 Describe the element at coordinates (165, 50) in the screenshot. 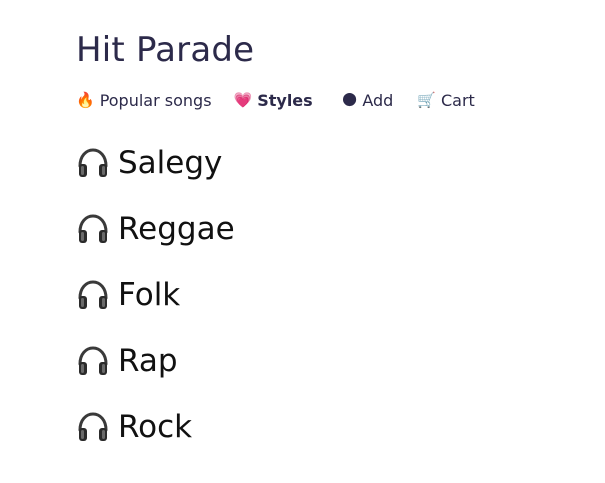

I see `page-title: Hit Parade` at that location.